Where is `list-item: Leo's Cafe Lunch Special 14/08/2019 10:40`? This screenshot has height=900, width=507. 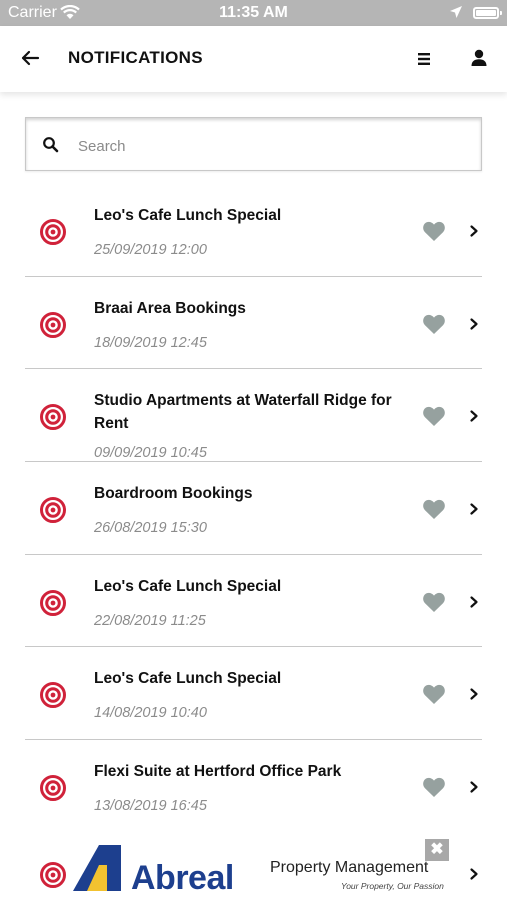 list-item: Leo's Cafe Lunch Special 14/08/2019 10:40 is located at coordinates (253, 694).